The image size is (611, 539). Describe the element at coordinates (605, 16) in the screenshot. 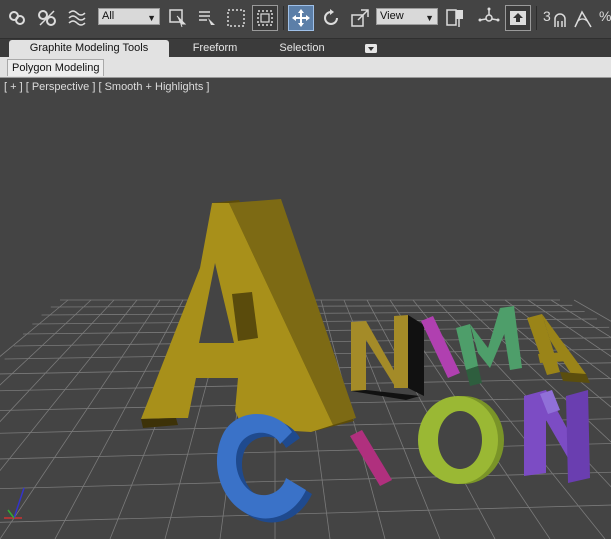

I see `percent-snap-label: %` at that location.